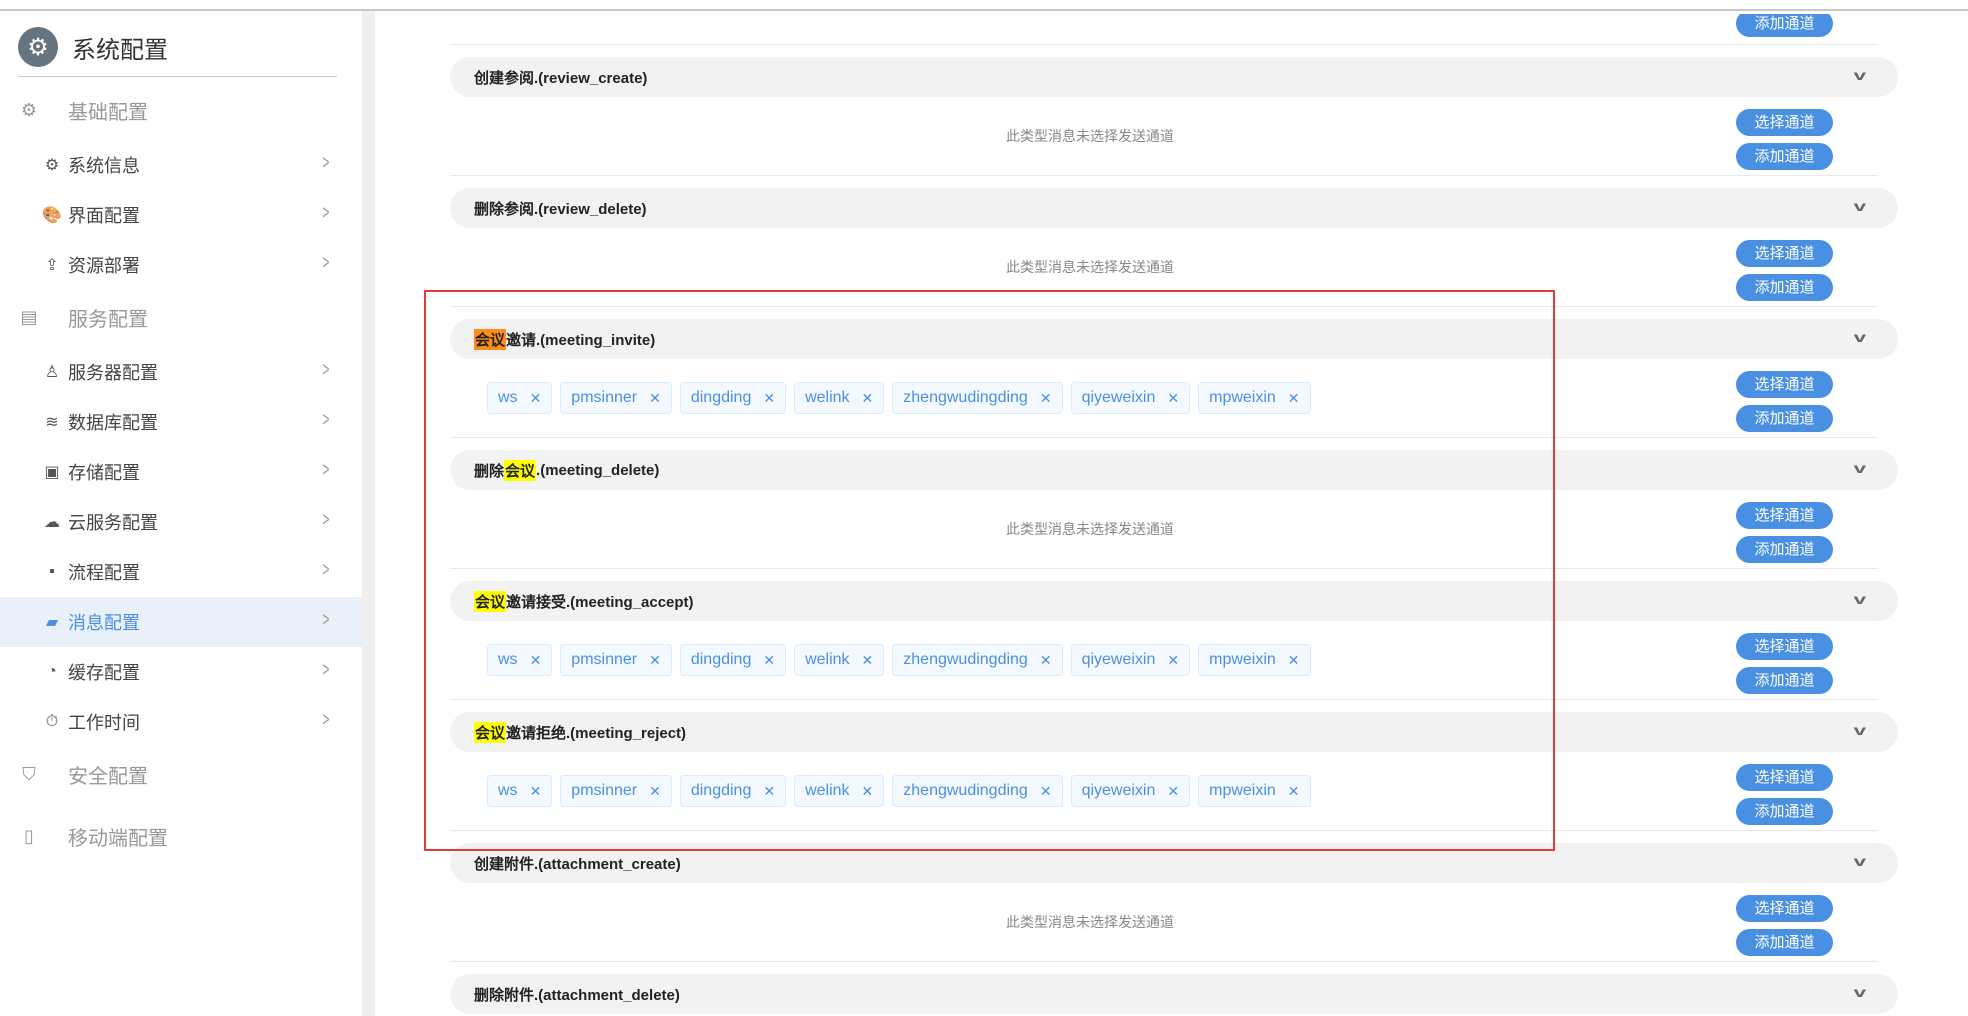  I want to click on section-title-text: 删除, so click(489, 471).